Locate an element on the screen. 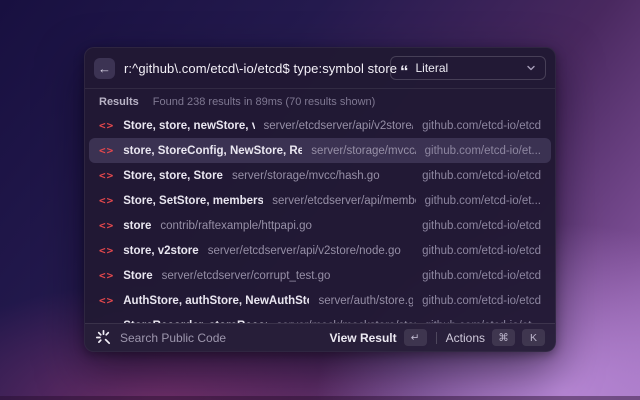 The height and width of the screenshot is (400, 640). desktop-bottom-edge is located at coordinates (320, 398).